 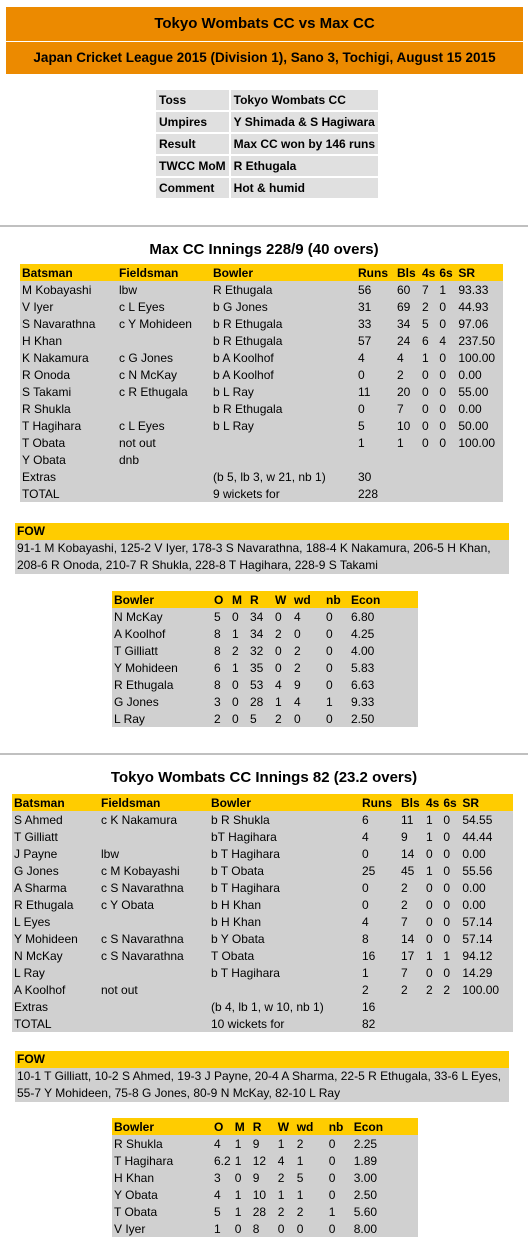 What do you see at coordinates (154, 870) in the screenshot?
I see `fieldsman-cell: c M Kobayashi` at bounding box center [154, 870].